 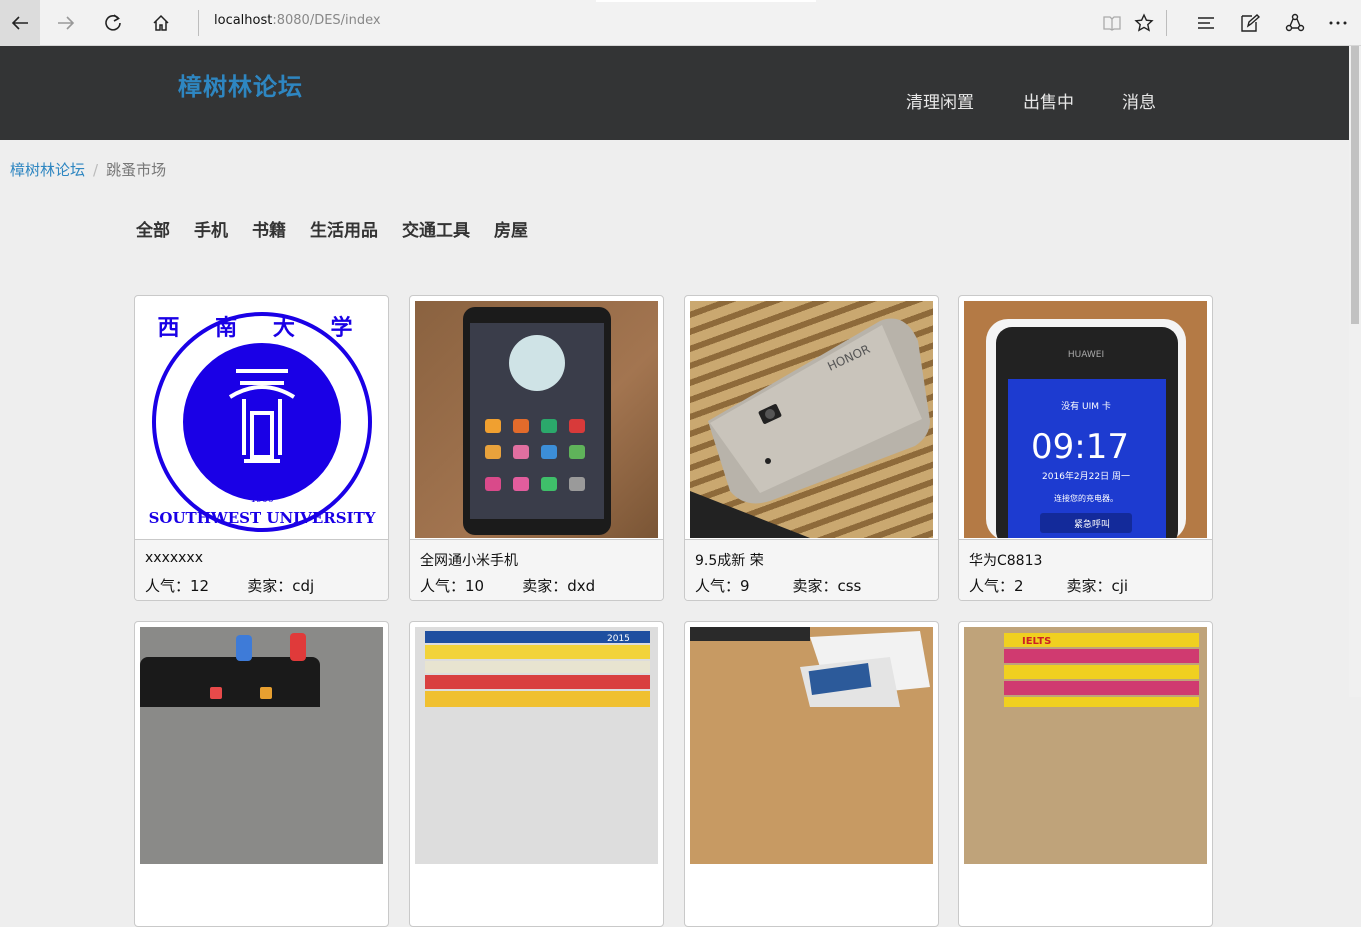 What do you see at coordinates (1112, 23) in the screenshot?
I see `book-icon` at bounding box center [1112, 23].